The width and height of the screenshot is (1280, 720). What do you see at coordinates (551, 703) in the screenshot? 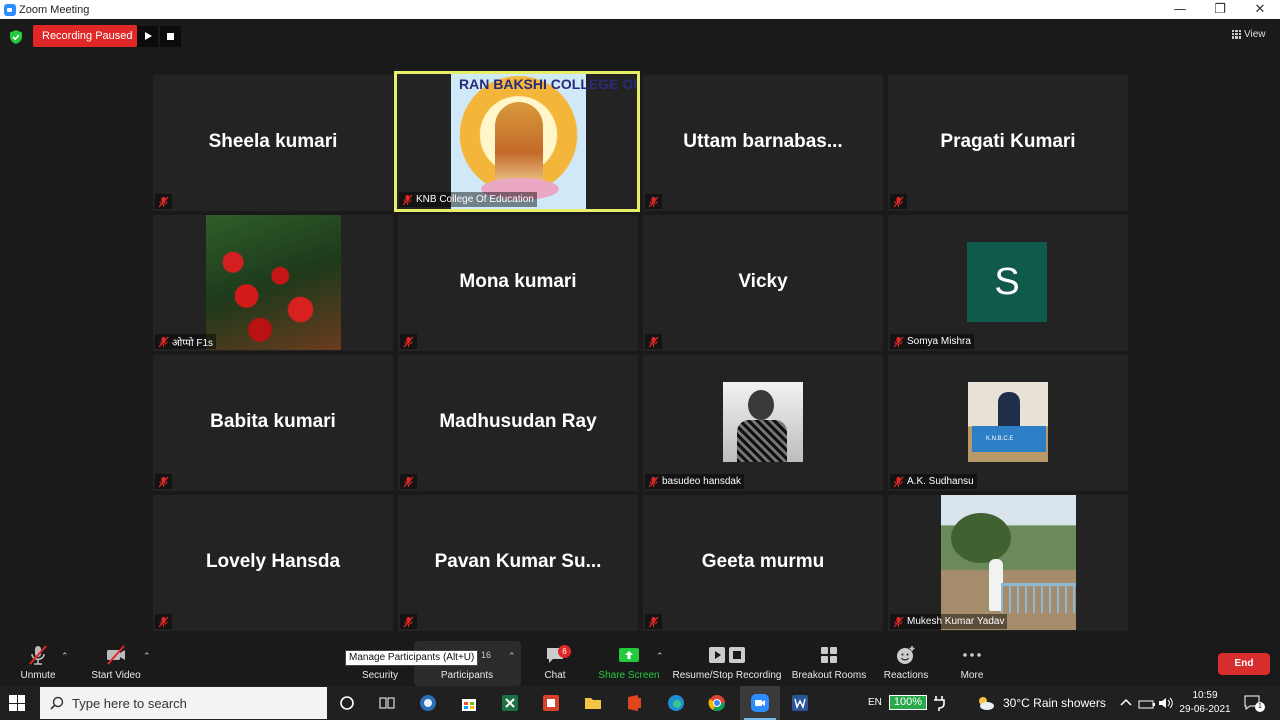
I see `pdf-reader-icon` at bounding box center [551, 703].